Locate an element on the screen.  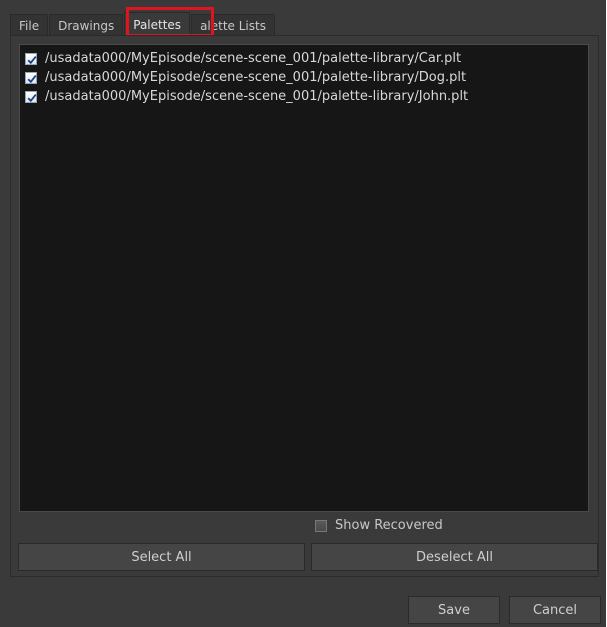
tab-bar: File Drawings Palettes alette Lists is located at coordinates (143, 24).